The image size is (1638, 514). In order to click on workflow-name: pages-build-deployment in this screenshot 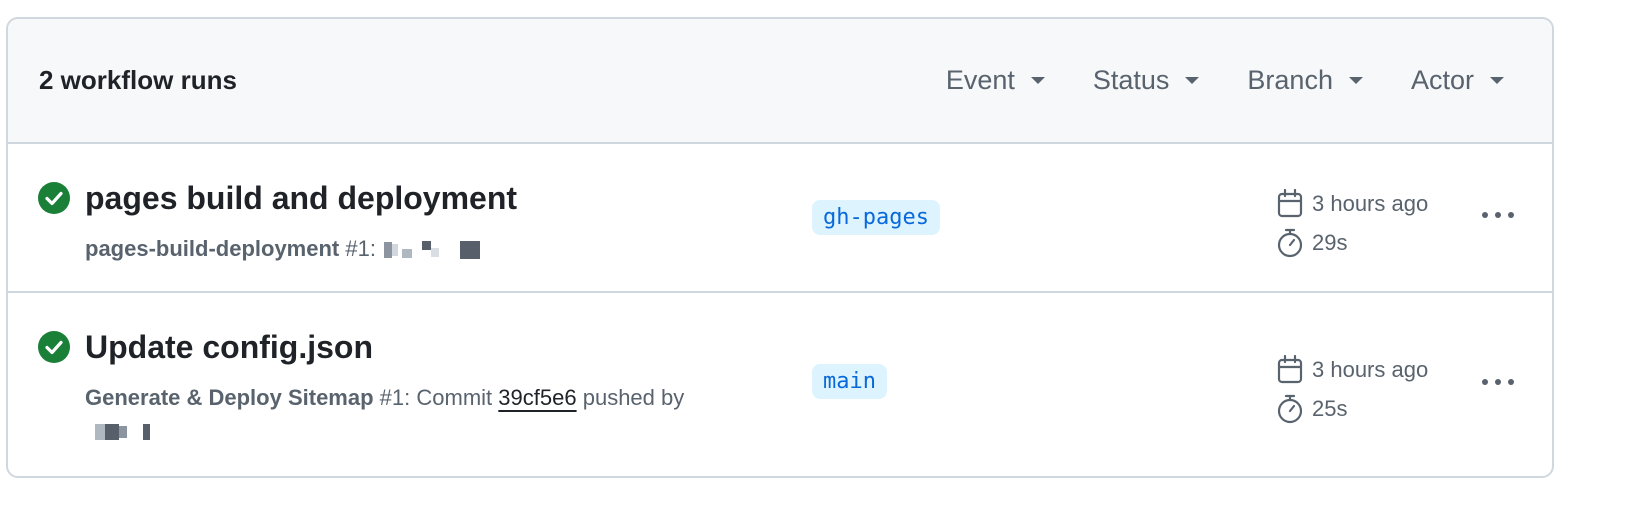, I will do `click(212, 248)`.